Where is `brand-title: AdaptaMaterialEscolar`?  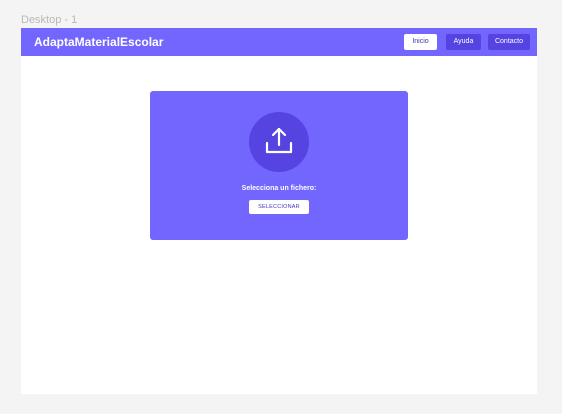
brand-title: AdaptaMaterialEscolar is located at coordinates (98, 42).